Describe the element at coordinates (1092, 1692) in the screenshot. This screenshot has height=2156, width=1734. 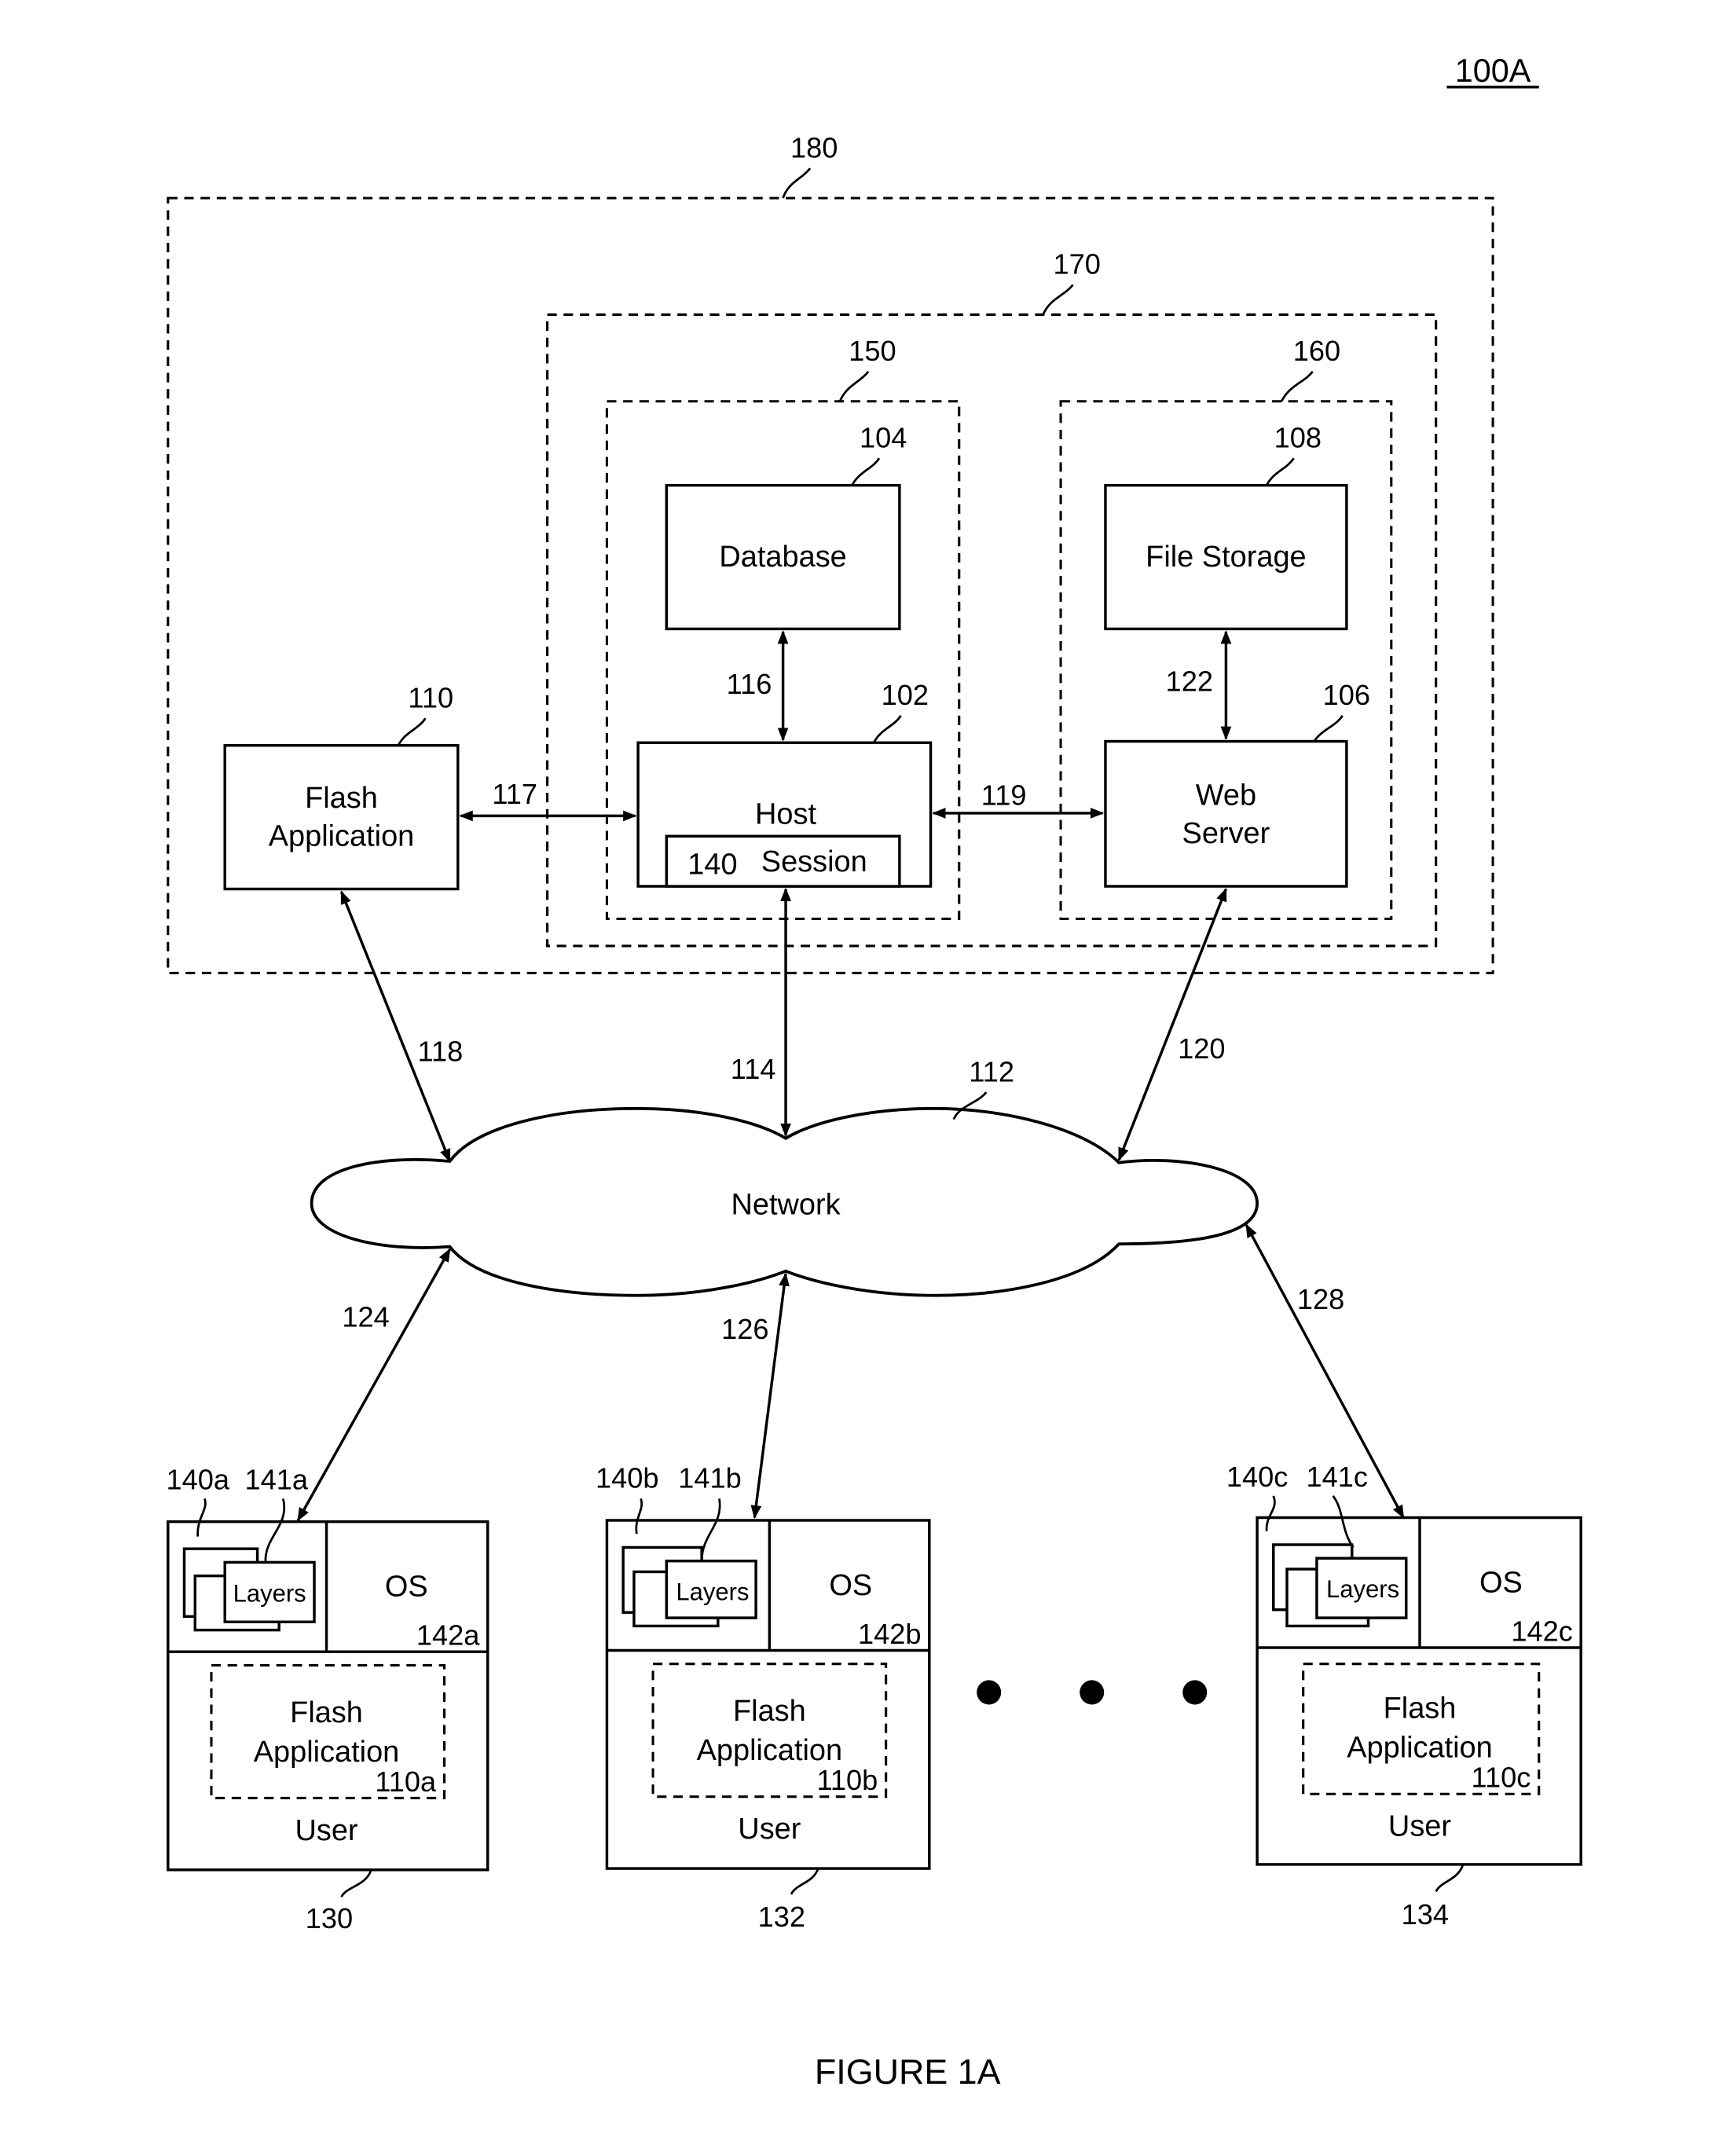
I see `more-users-ellipsis` at that location.